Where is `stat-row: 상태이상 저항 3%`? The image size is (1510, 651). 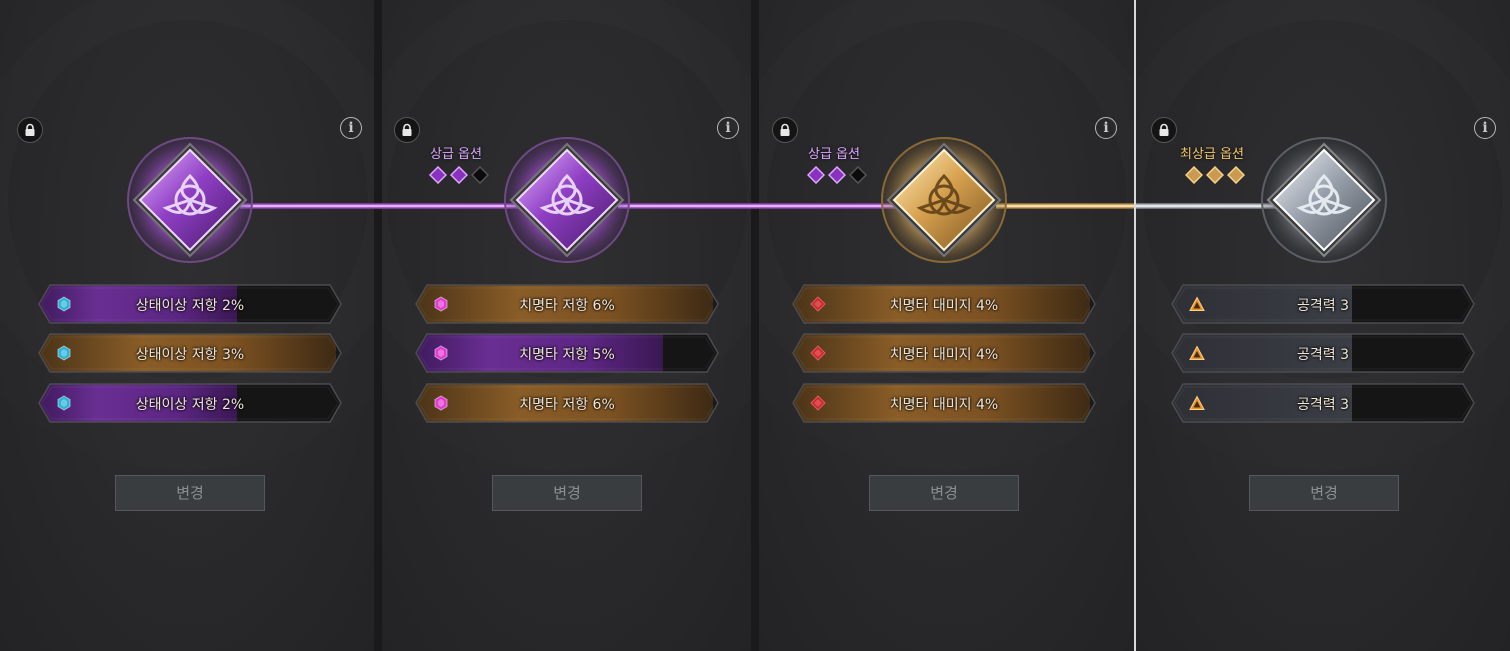
stat-row: 상태이상 저항 3% is located at coordinates (190, 353).